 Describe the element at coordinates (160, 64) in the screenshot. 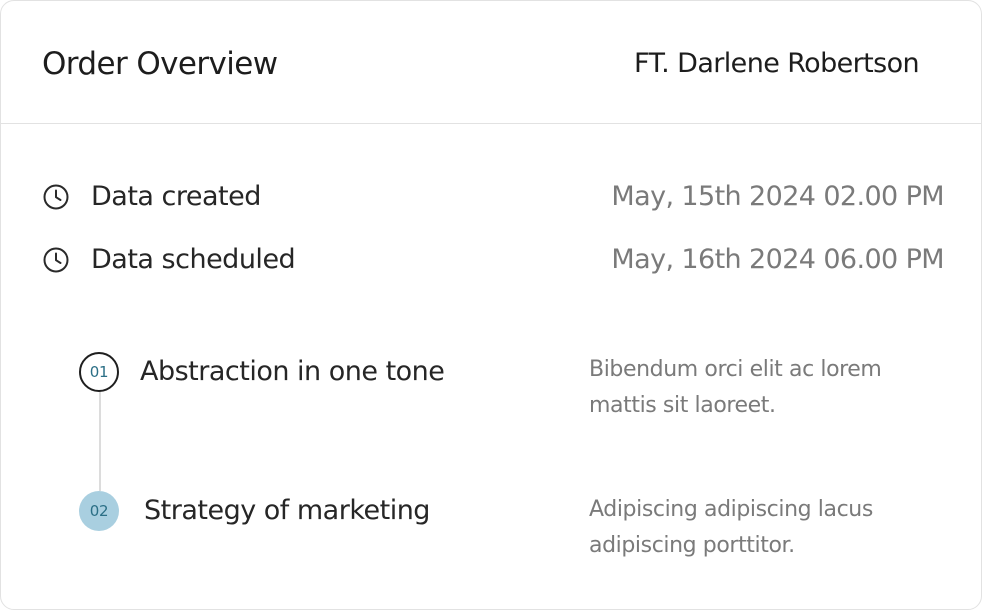

I see `page-title: Order Overview` at that location.